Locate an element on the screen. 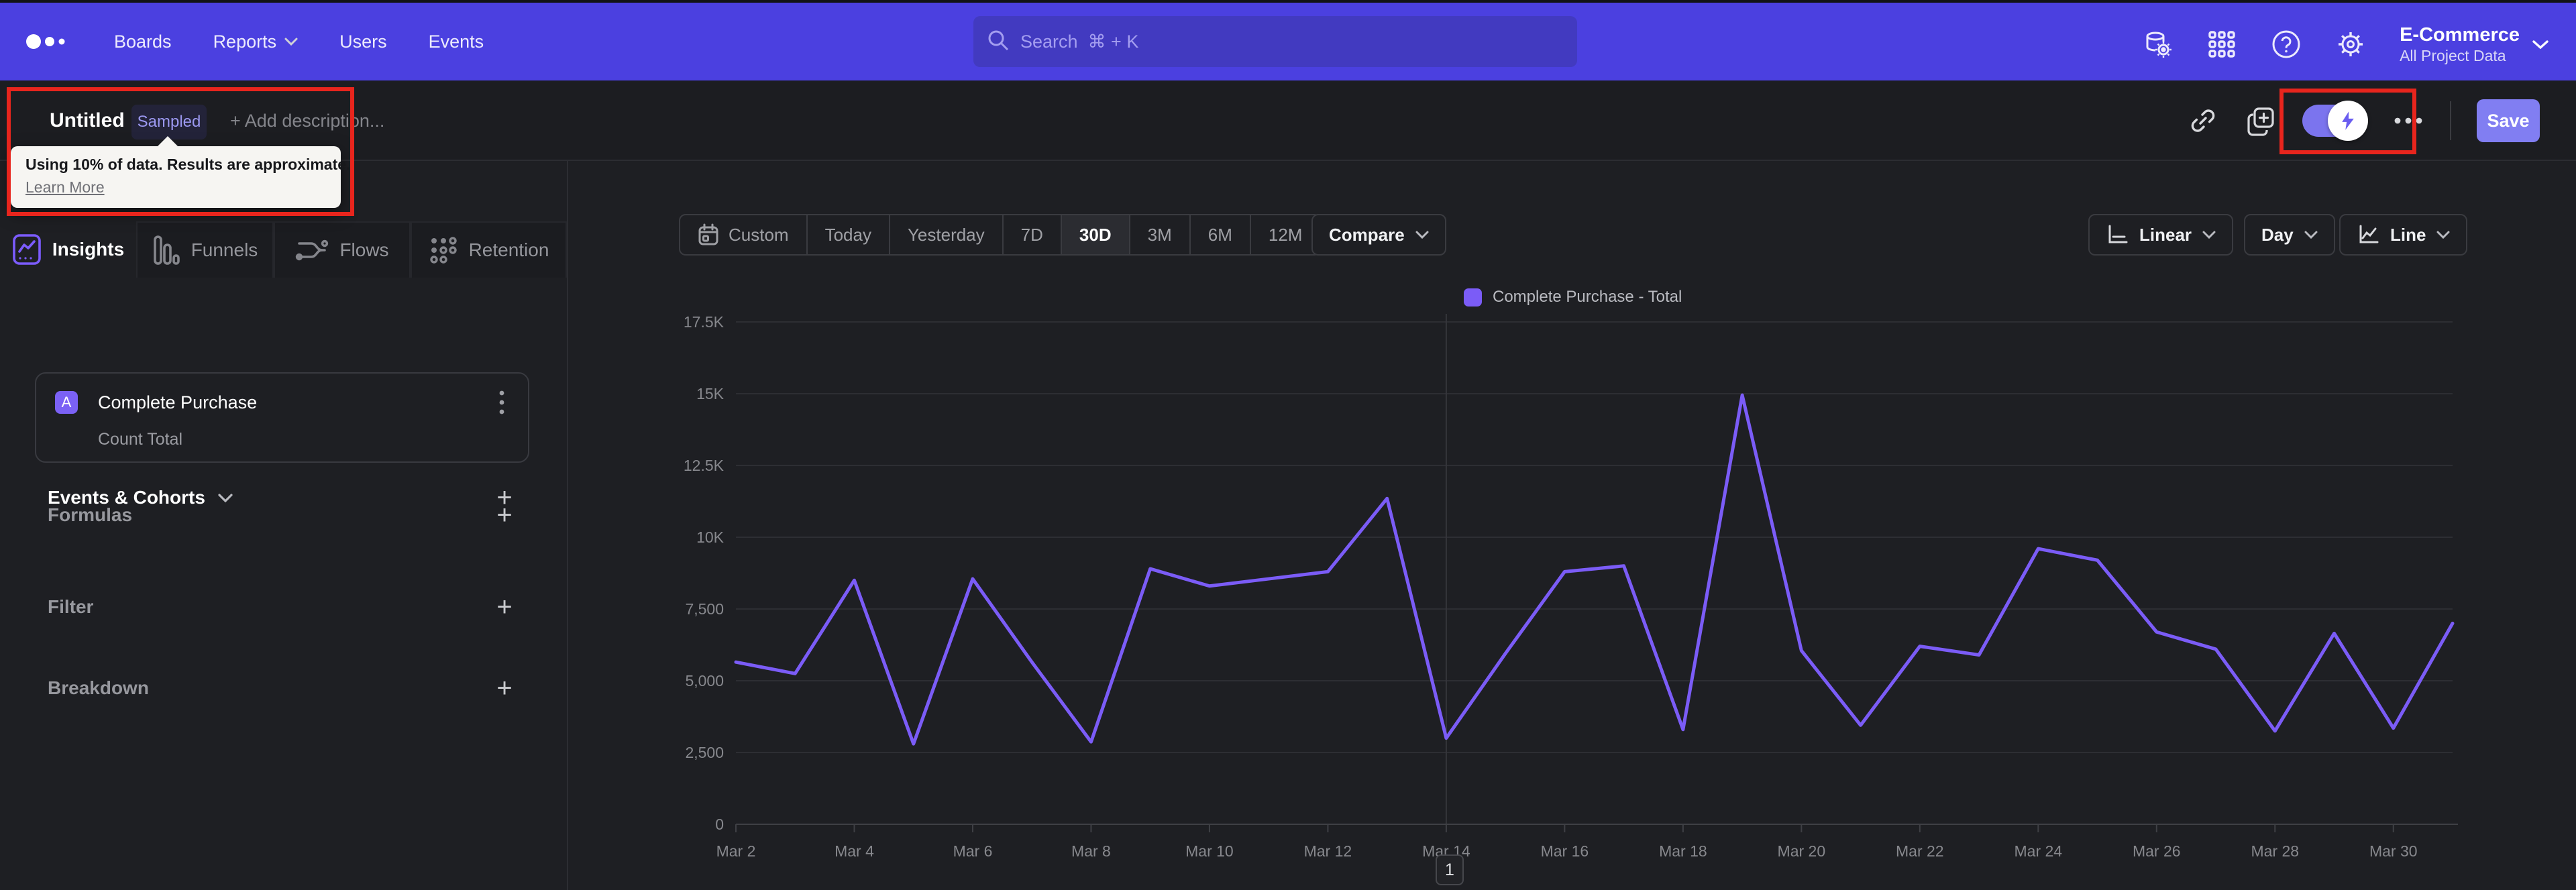 Image resolution: width=2576 pixels, height=890 pixels. section-label: Filter is located at coordinates (71, 606).